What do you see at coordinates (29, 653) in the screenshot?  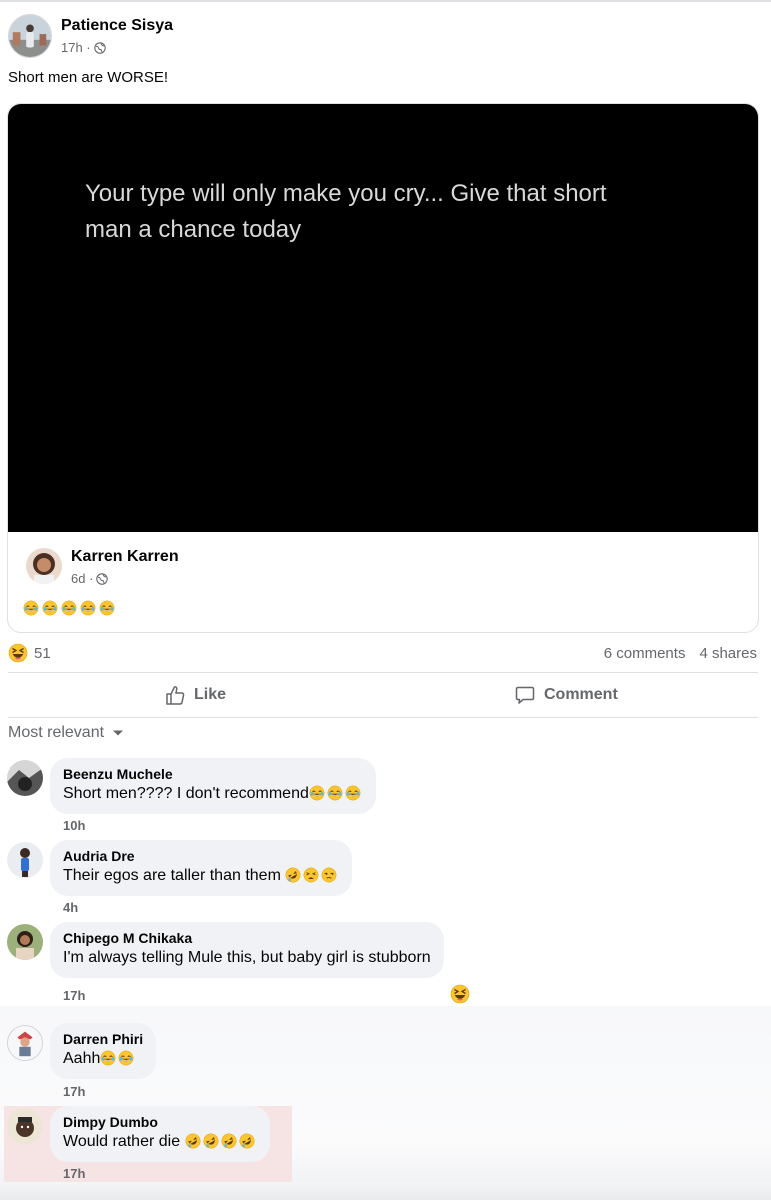 I see `reaction-summary: 51` at bounding box center [29, 653].